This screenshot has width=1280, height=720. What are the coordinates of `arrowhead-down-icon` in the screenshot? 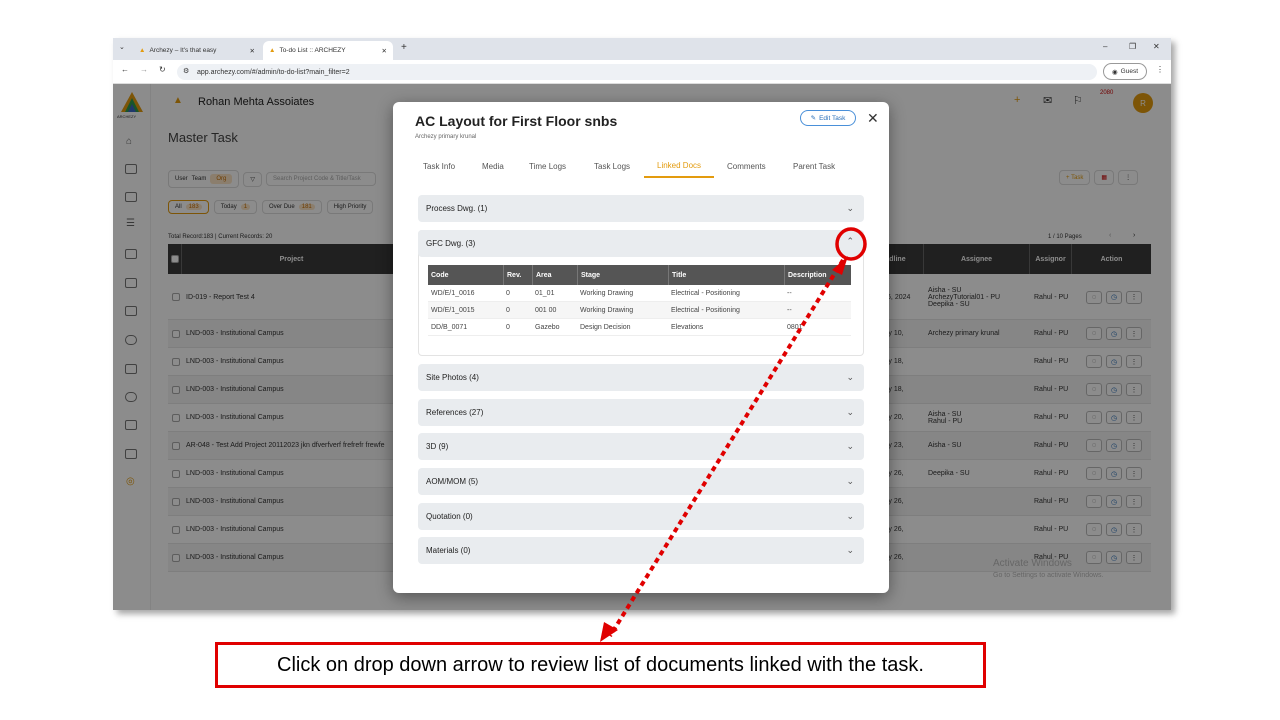 It's located at (609, 632).